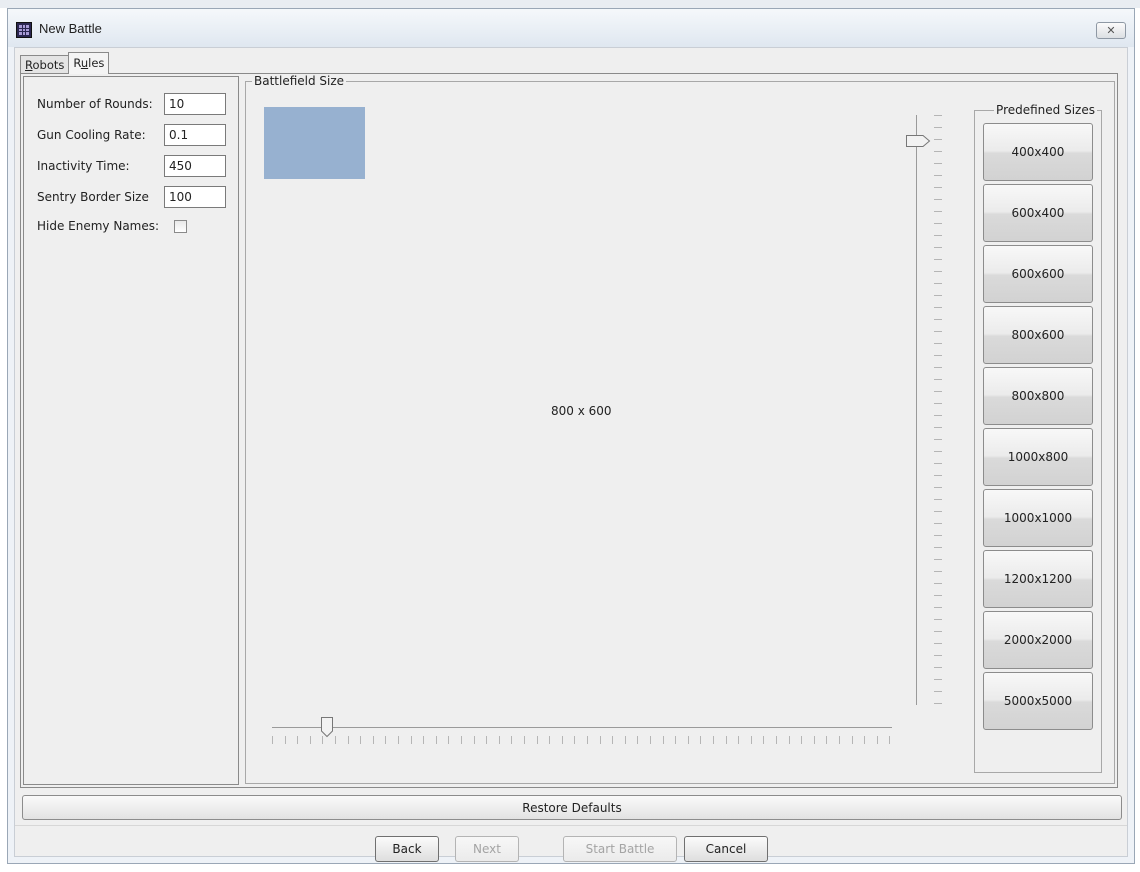 The image size is (1140, 872). What do you see at coordinates (180, 226) in the screenshot?
I see `hide-names-checkbox` at bounding box center [180, 226].